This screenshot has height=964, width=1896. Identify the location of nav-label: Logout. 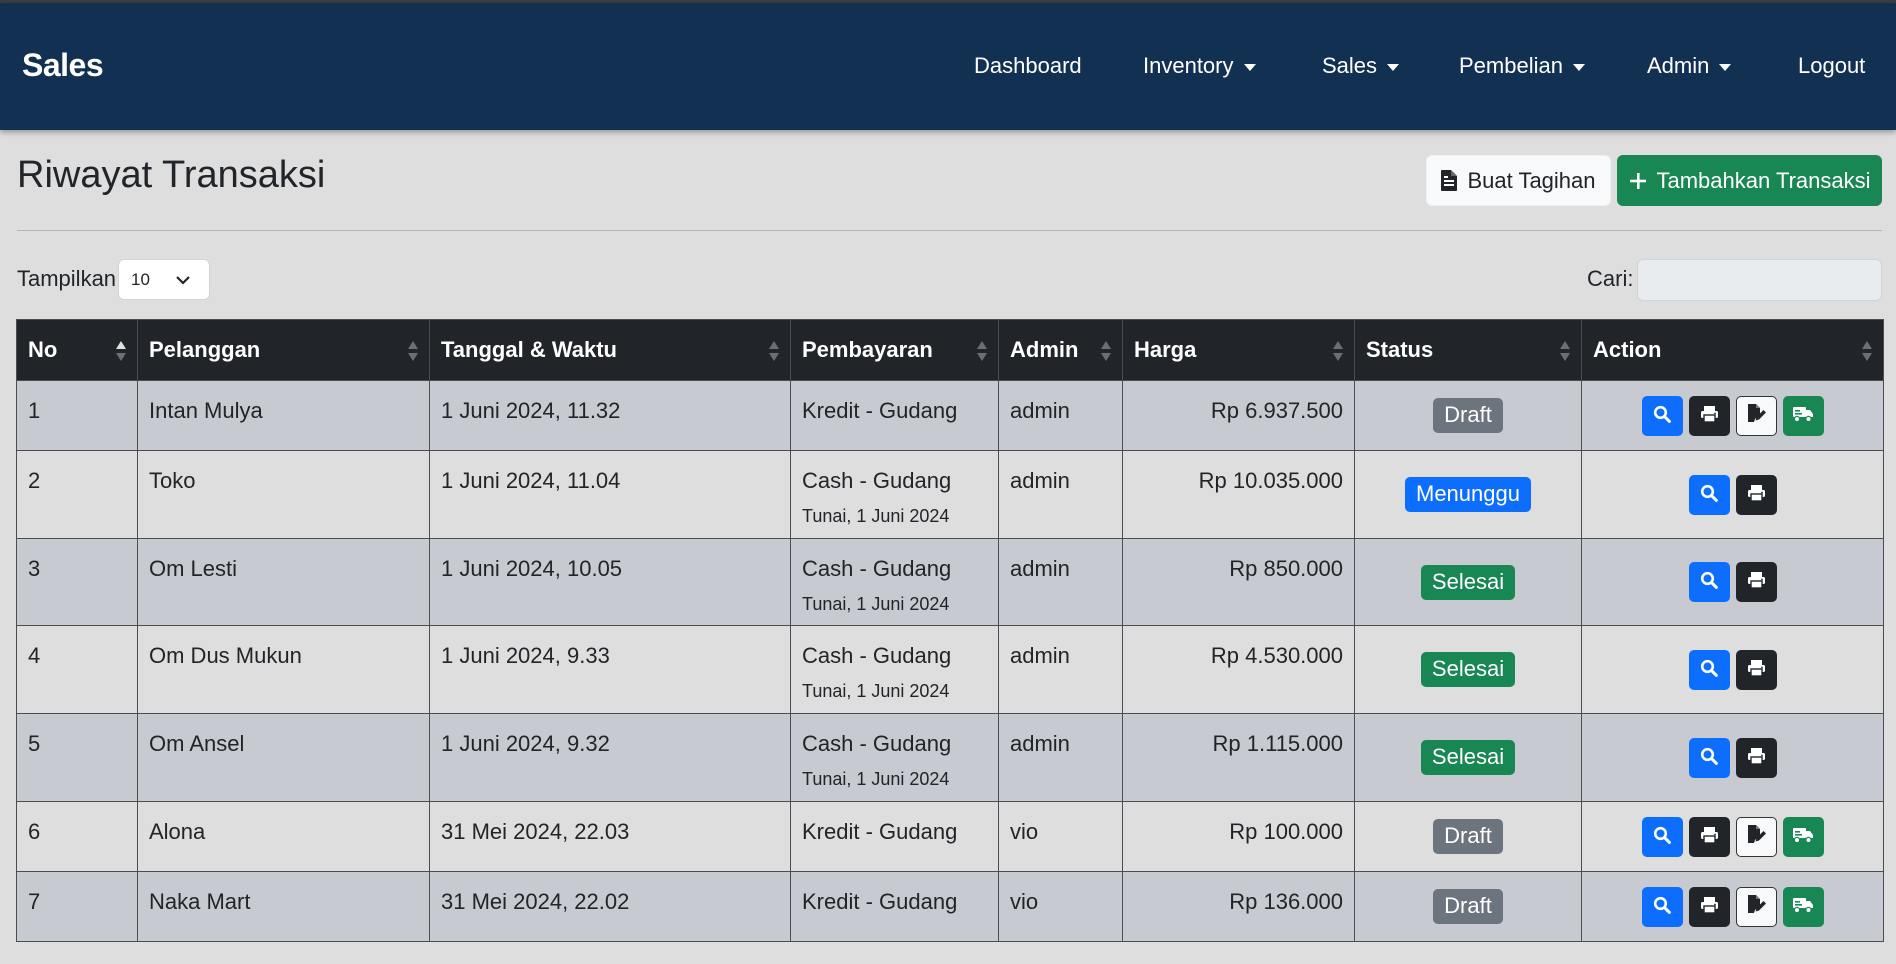
(1832, 65).